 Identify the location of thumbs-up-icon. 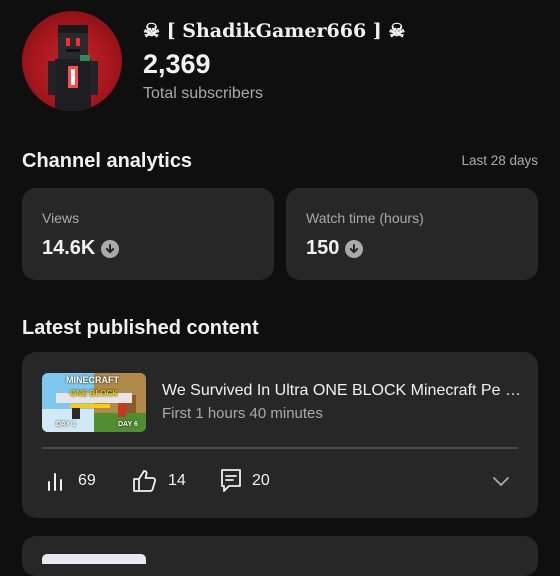
(145, 481).